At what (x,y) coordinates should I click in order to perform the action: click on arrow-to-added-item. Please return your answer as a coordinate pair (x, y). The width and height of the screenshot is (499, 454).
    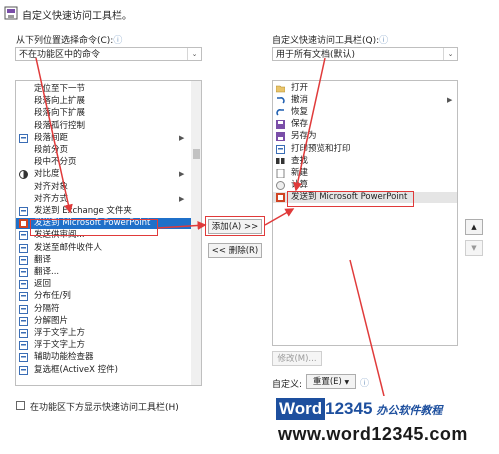
    Looking at the image, I should click on (279, 217).